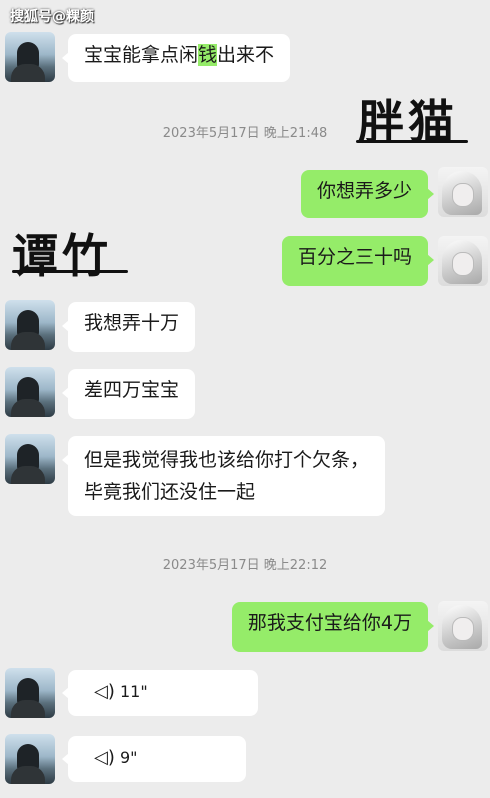 The height and width of the screenshot is (798, 490). What do you see at coordinates (245, 565) in the screenshot?
I see `timestamp: 2023年5月17日 晚上22:12` at bounding box center [245, 565].